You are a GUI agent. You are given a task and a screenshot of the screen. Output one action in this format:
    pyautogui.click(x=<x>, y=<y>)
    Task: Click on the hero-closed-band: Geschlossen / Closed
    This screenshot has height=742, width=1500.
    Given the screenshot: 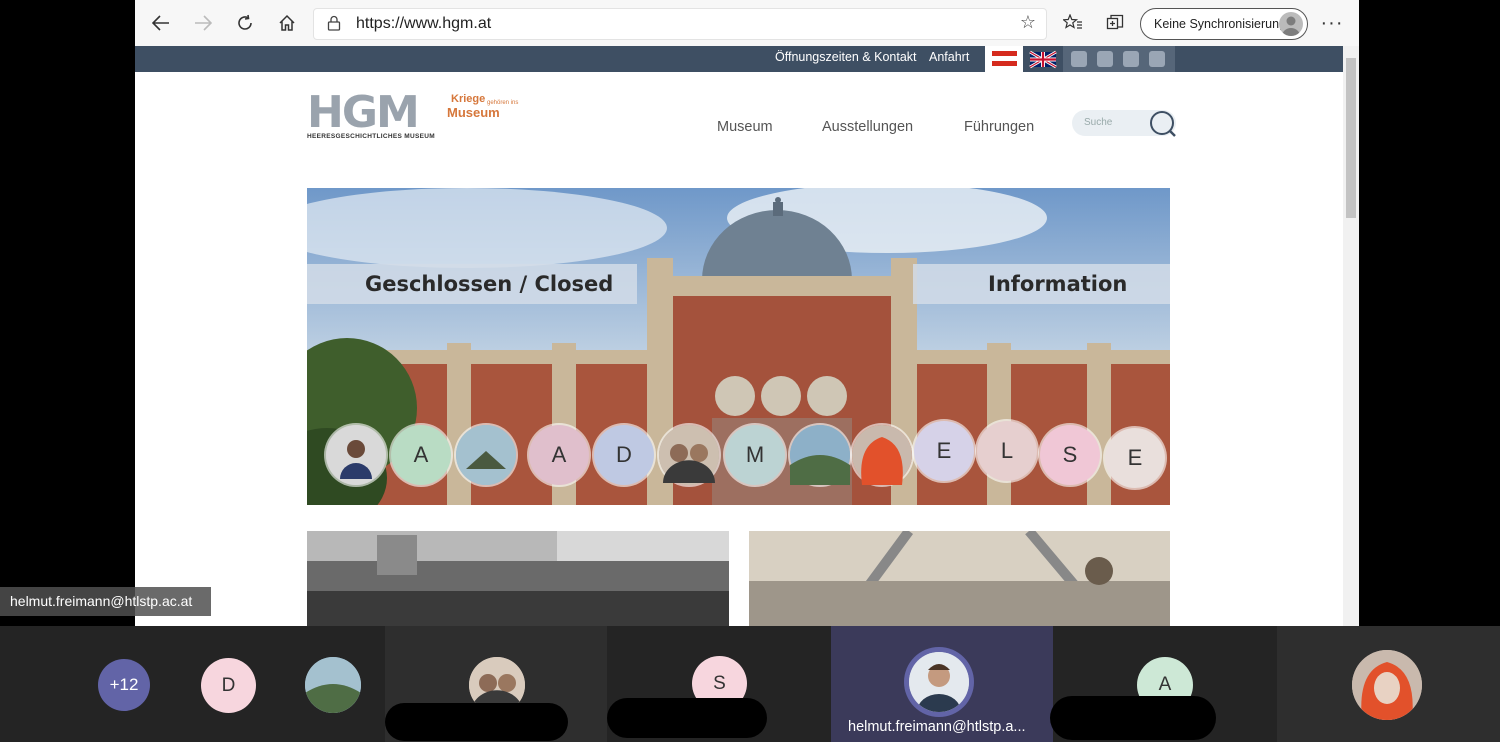 What is the action you would take?
    pyautogui.click(x=472, y=284)
    